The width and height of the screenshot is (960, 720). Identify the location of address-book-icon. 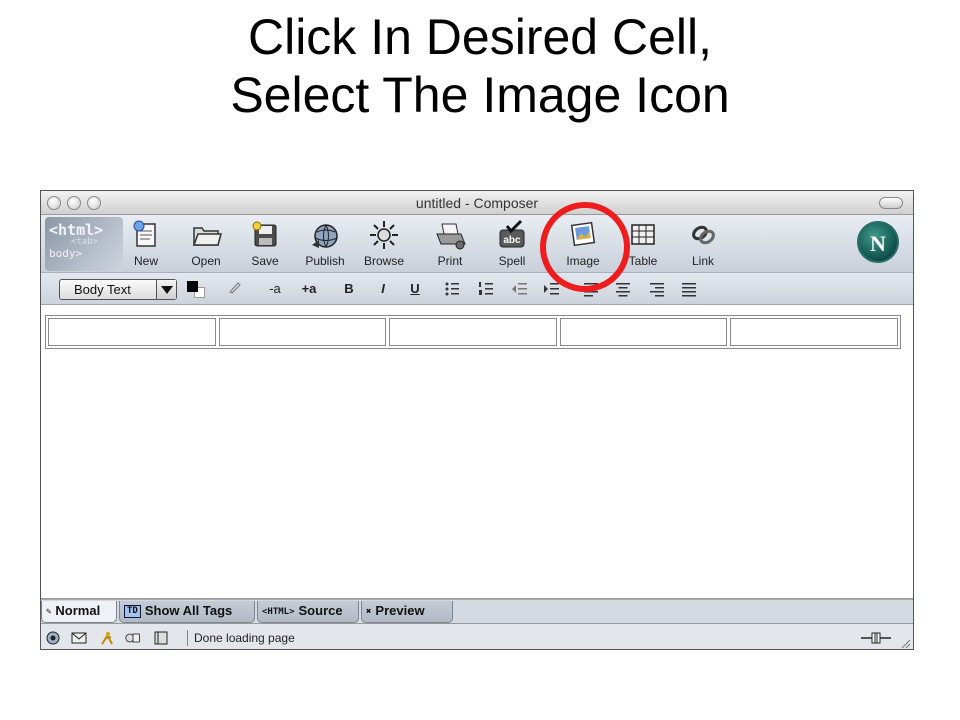
(161, 638).